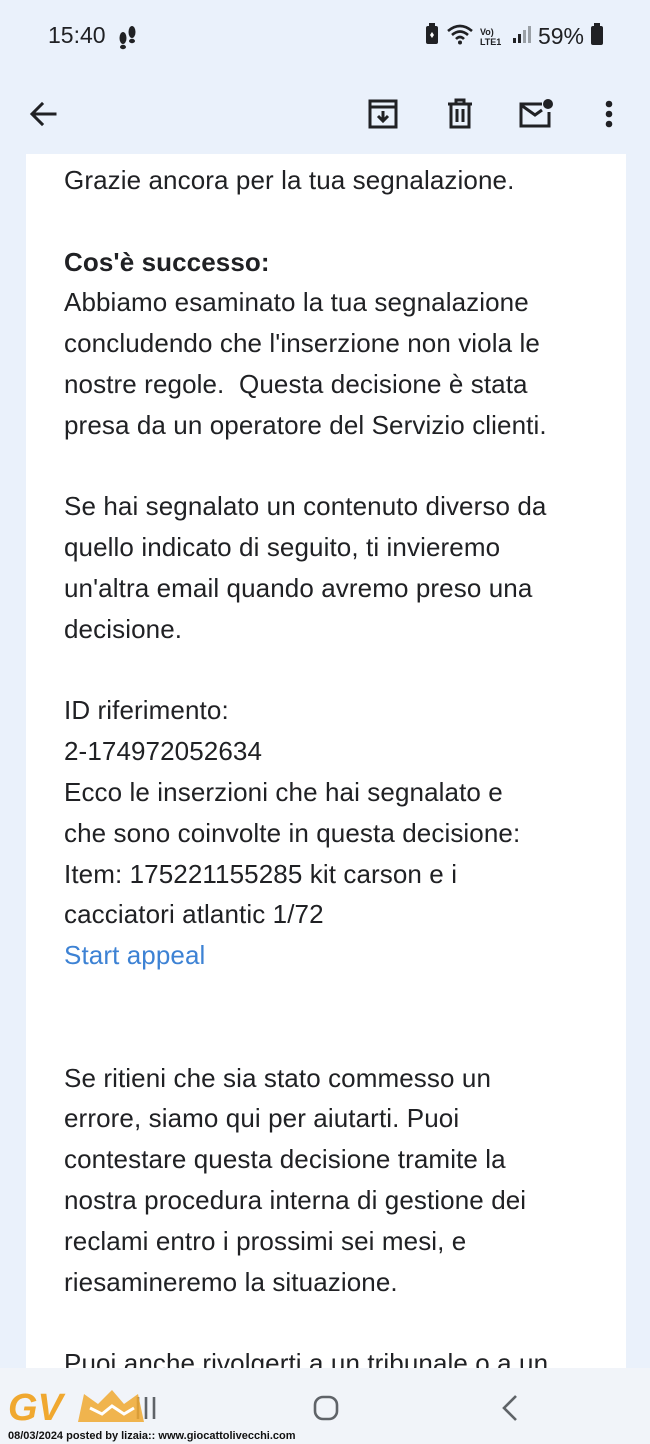 Image resolution: width=650 pixels, height=1444 pixels. Describe the element at coordinates (278, 1077) in the screenshot. I see `para4-line: Se ritieni che sia stato commesso un` at that location.